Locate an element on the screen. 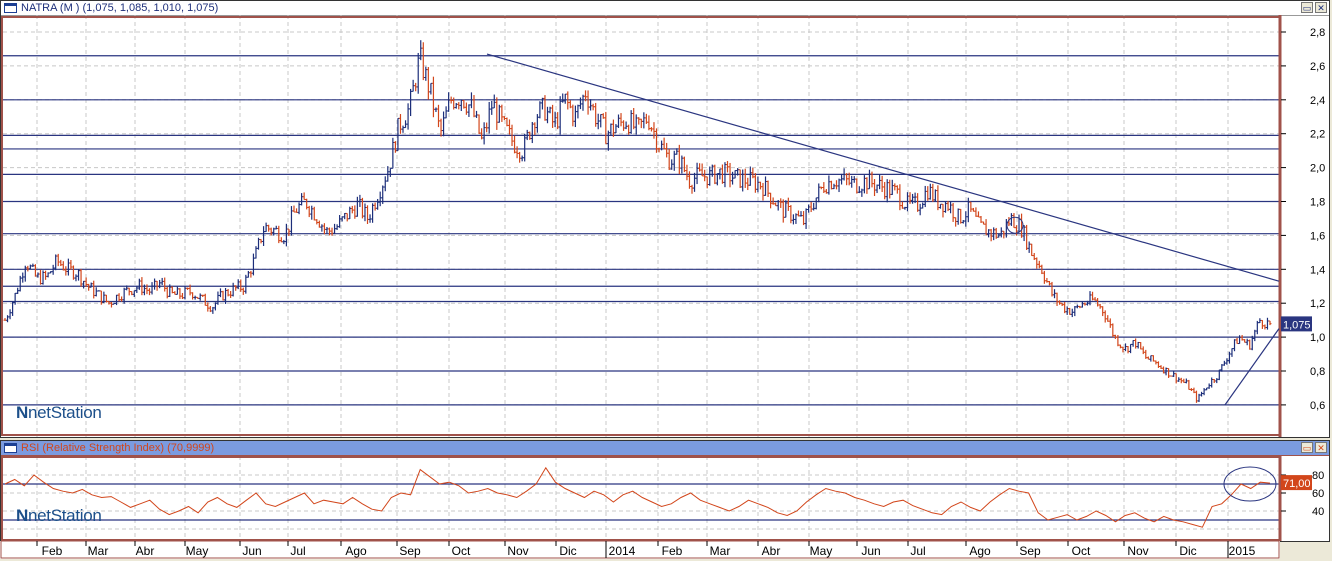 This screenshot has width=1332, height=561. y-tick-label: 2,4 is located at coordinates (1317, 101).